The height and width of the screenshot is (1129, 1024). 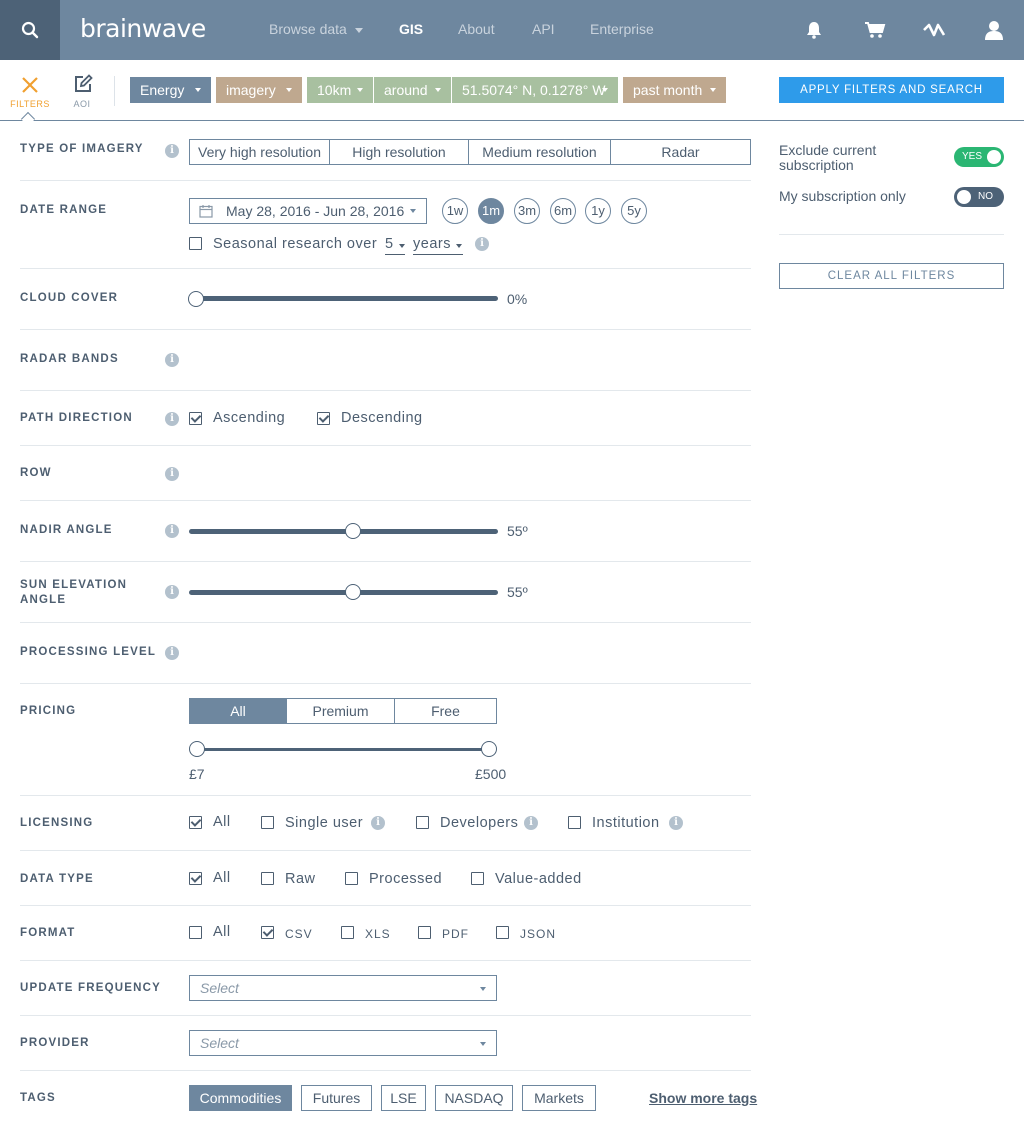 What do you see at coordinates (347, 932) in the screenshot?
I see `format-xls-checkbox` at bounding box center [347, 932].